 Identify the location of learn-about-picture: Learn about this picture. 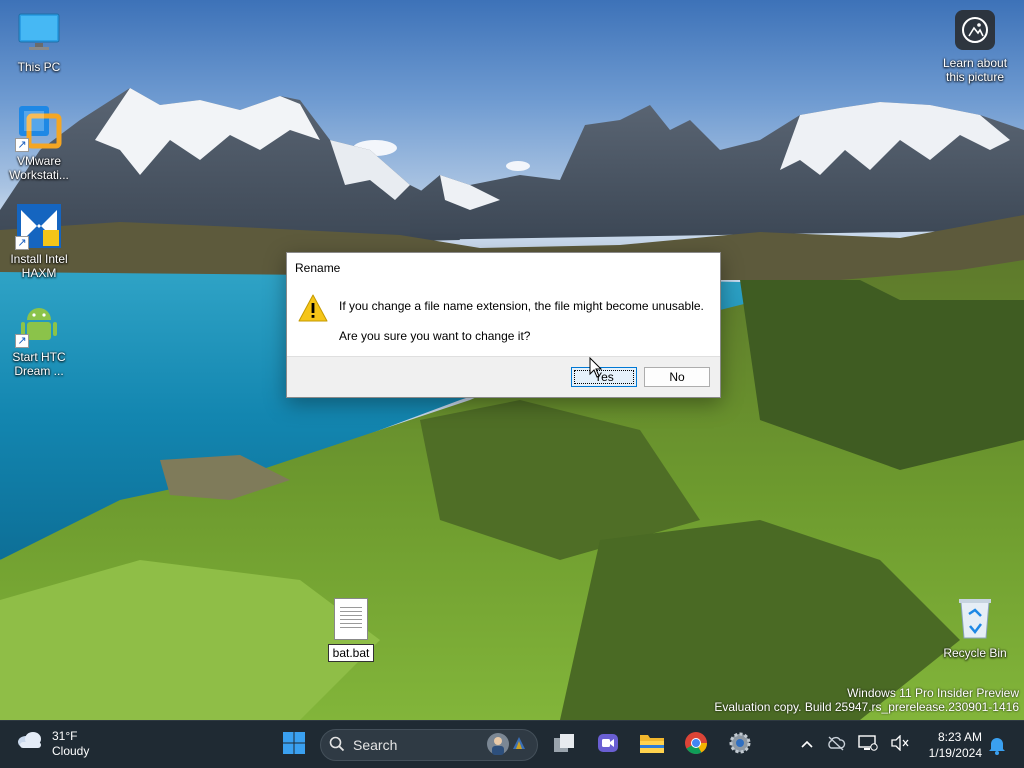
(975, 47).